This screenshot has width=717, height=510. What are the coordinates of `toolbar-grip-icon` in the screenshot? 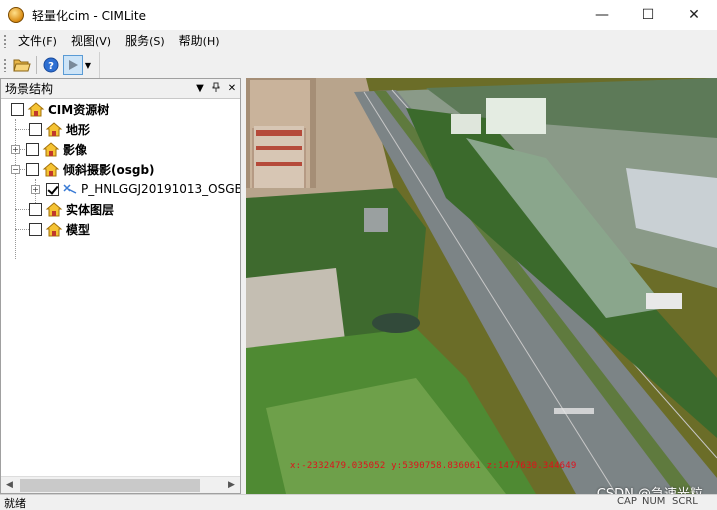 It's located at (5, 65).